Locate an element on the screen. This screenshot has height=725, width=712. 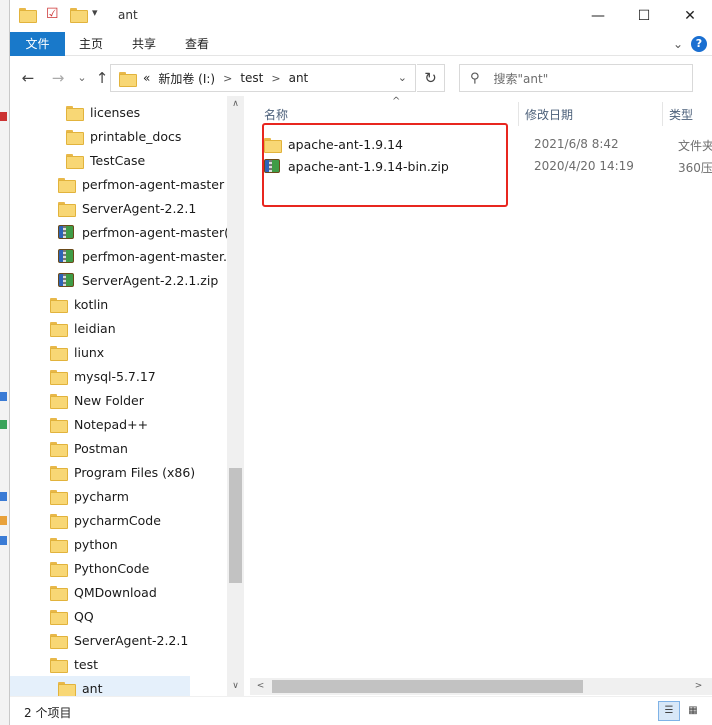
file-type: 文件夹 is located at coordinates (695, 146).